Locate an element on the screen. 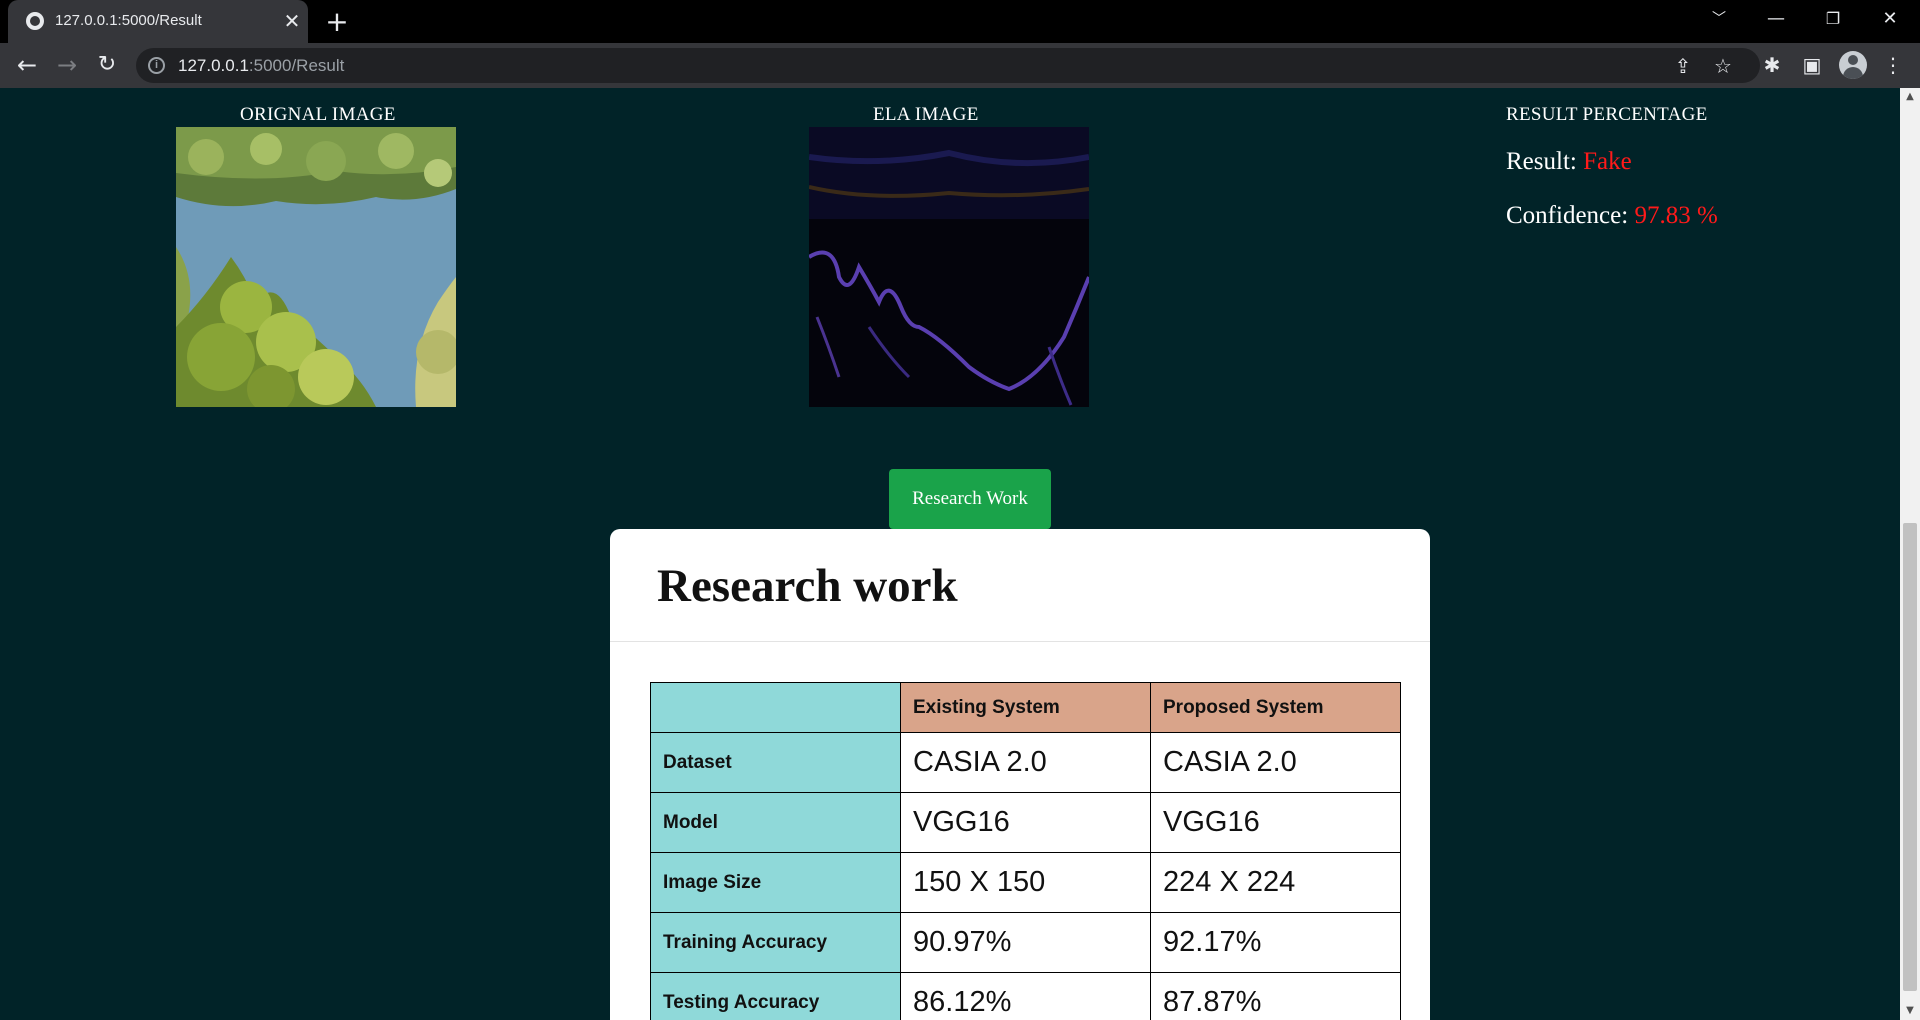 The height and width of the screenshot is (1020, 1920). menu-kebab-icon: ⋮ is located at coordinates (1893, 65).